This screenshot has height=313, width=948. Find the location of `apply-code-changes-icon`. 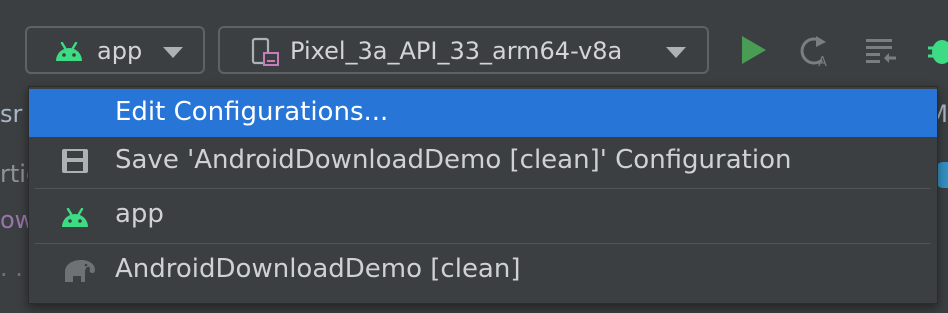

apply-code-changes-icon is located at coordinates (881, 51).